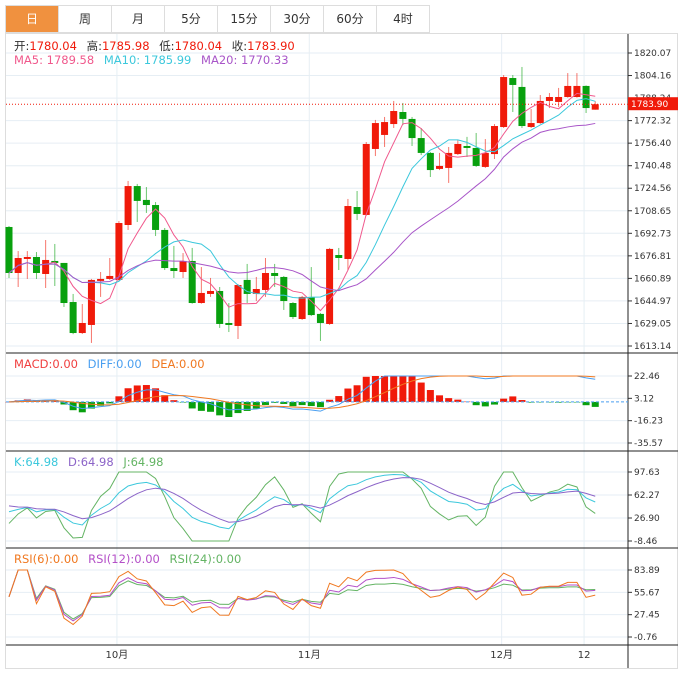 This screenshot has height=676, width=685. What do you see at coordinates (647, 519) in the screenshot?
I see `axis-tick-label: 26.90` at bounding box center [647, 519].